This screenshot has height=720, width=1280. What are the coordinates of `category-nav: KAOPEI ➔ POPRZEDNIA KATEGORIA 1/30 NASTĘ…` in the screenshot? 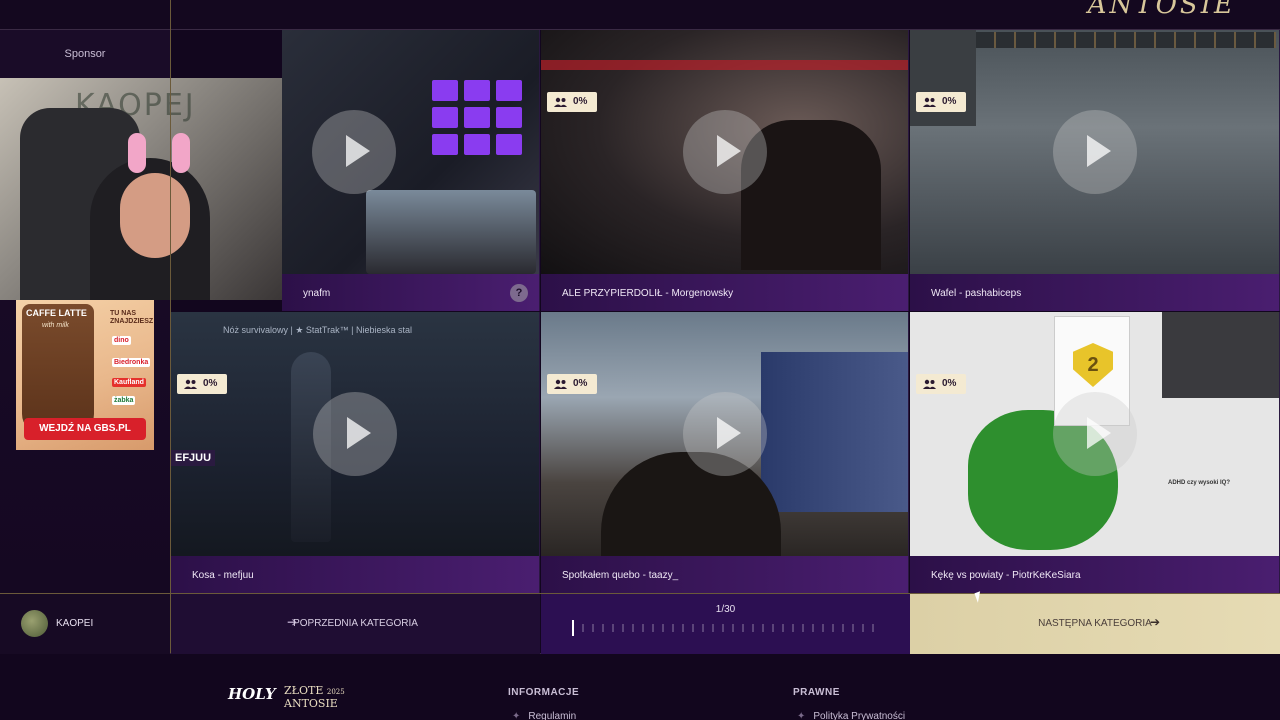 It's located at (640, 623).